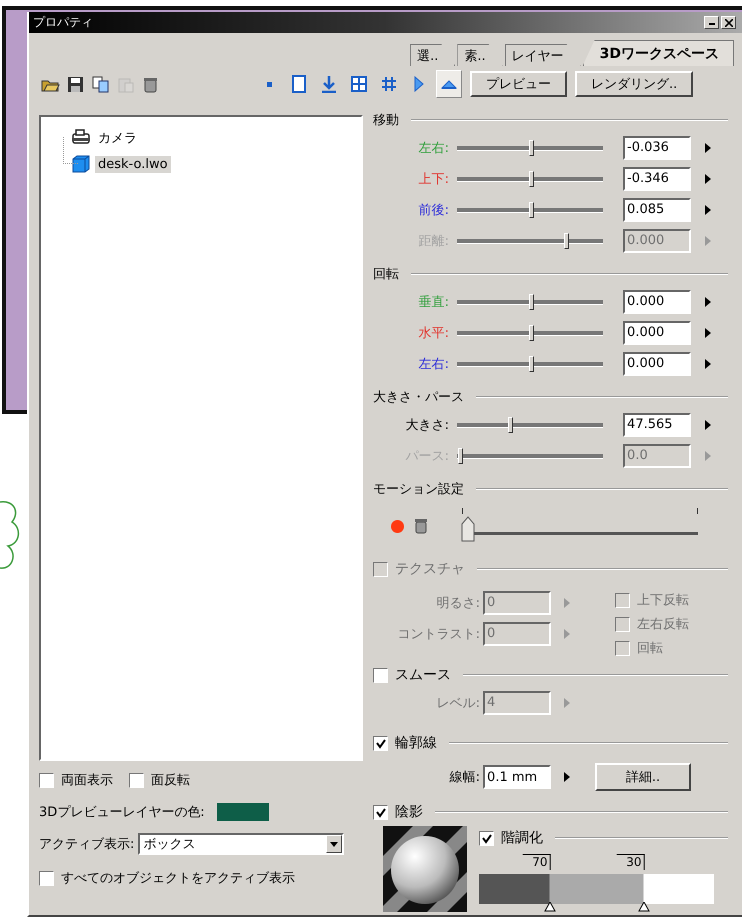  What do you see at coordinates (299, 84) in the screenshot?
I see `rectangle-icon` at bounding box center [299, 84].